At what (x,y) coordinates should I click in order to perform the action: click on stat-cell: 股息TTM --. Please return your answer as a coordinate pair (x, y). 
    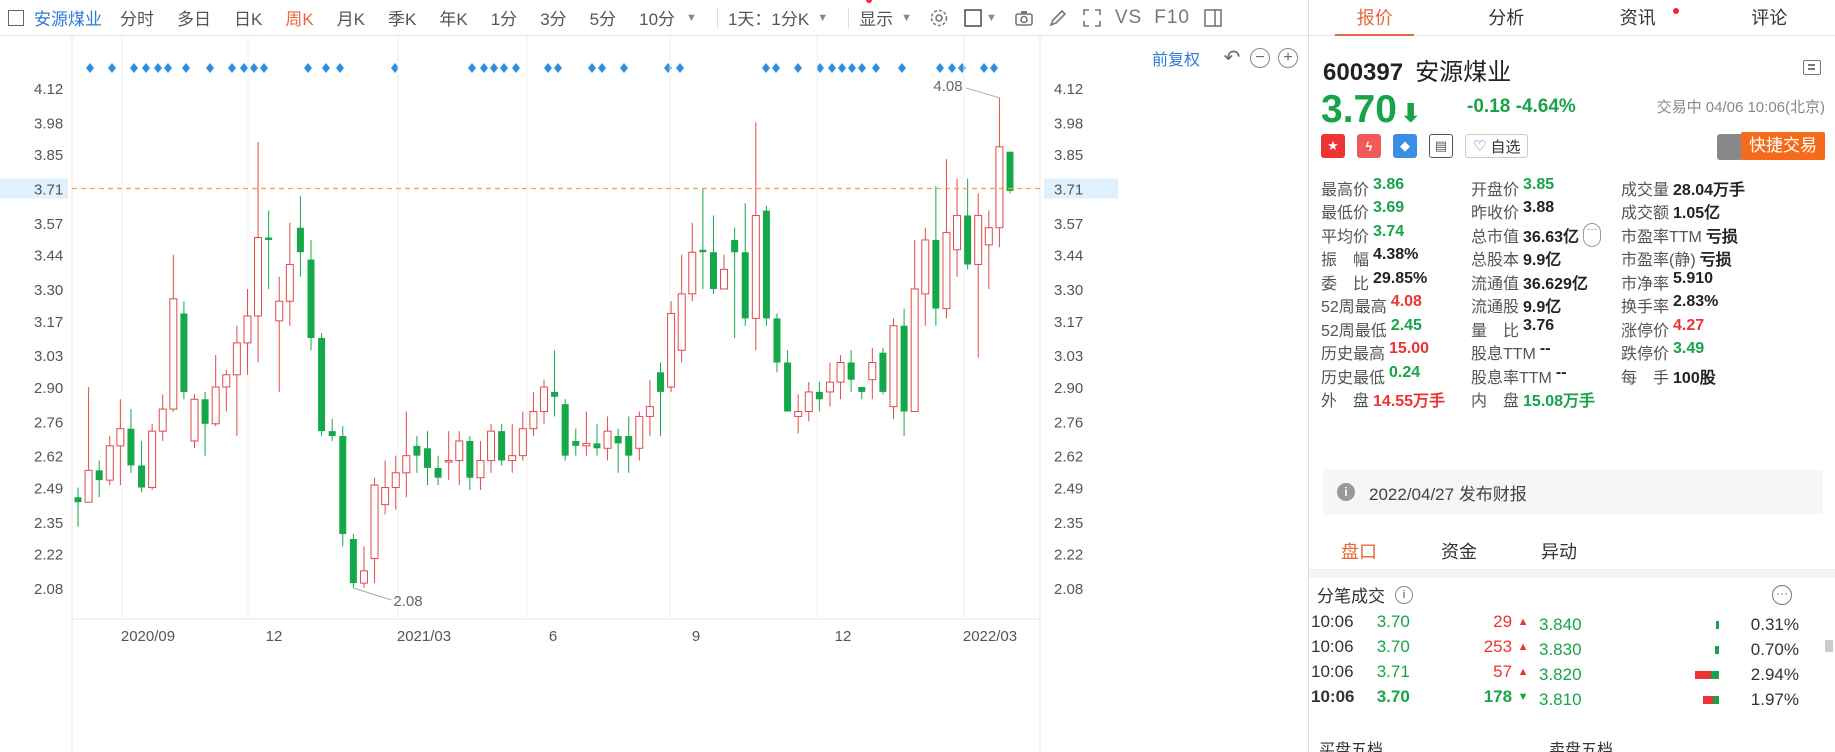
    Looking at the image, I should click on (1546, 352).